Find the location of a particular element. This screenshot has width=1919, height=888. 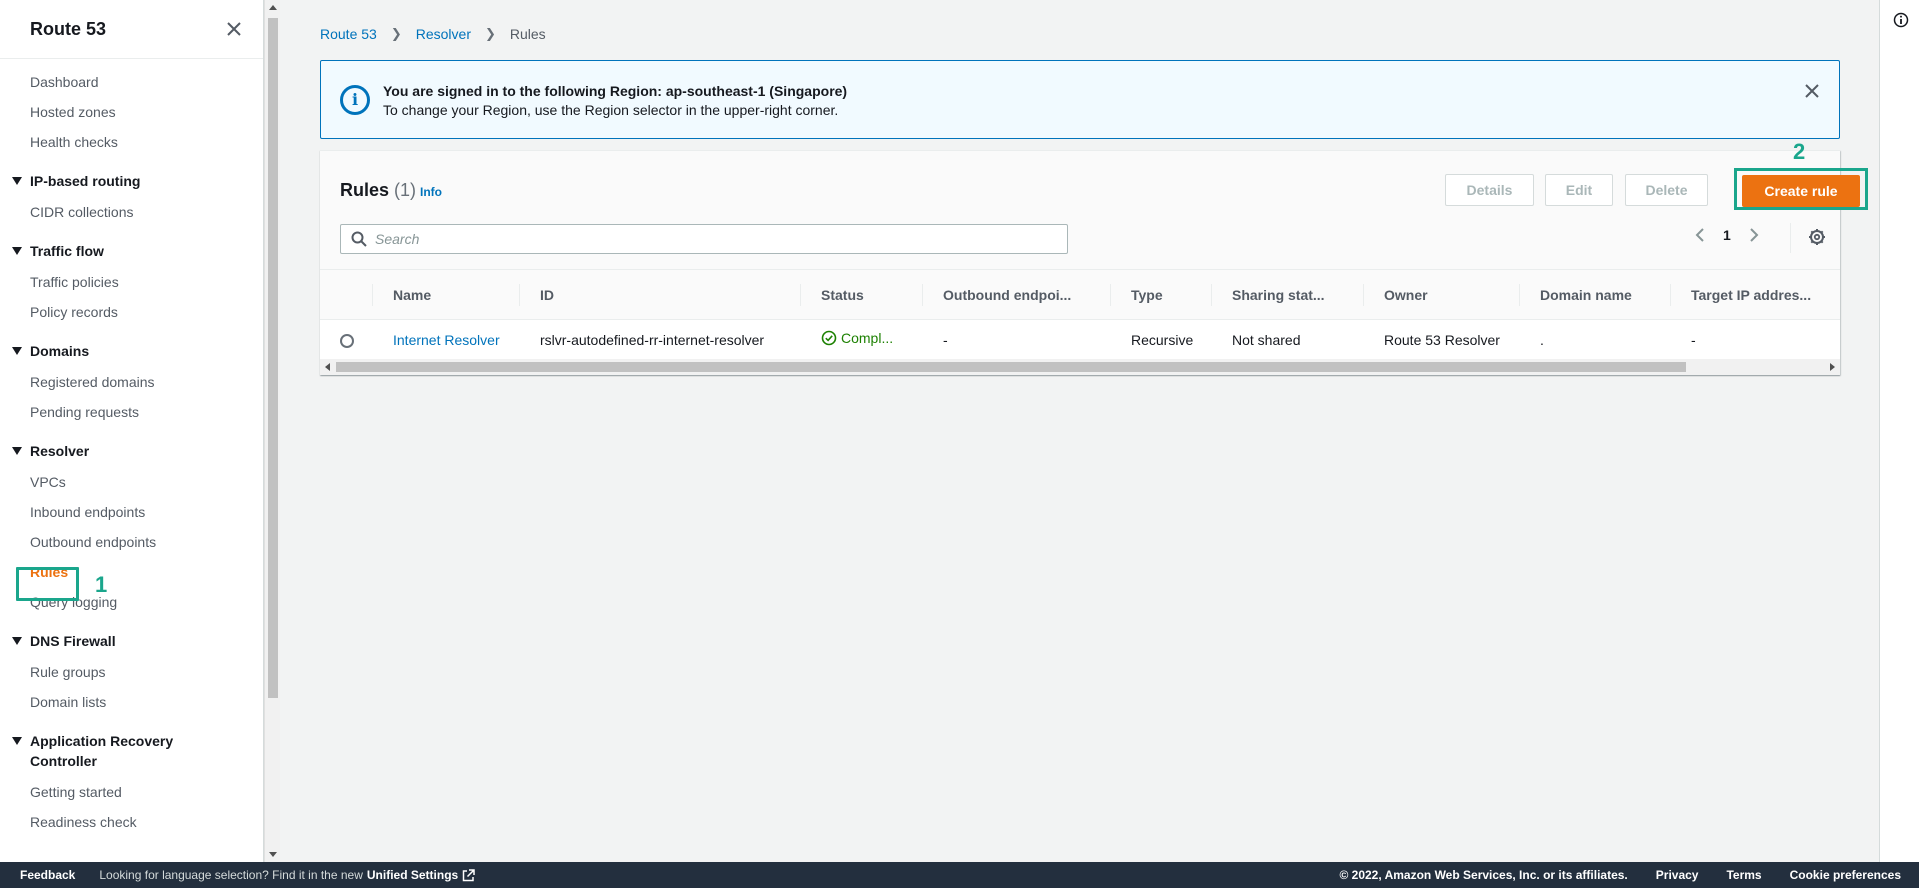

sidebar-item-policy-records: Policy records is located at coordinates (131, 312).